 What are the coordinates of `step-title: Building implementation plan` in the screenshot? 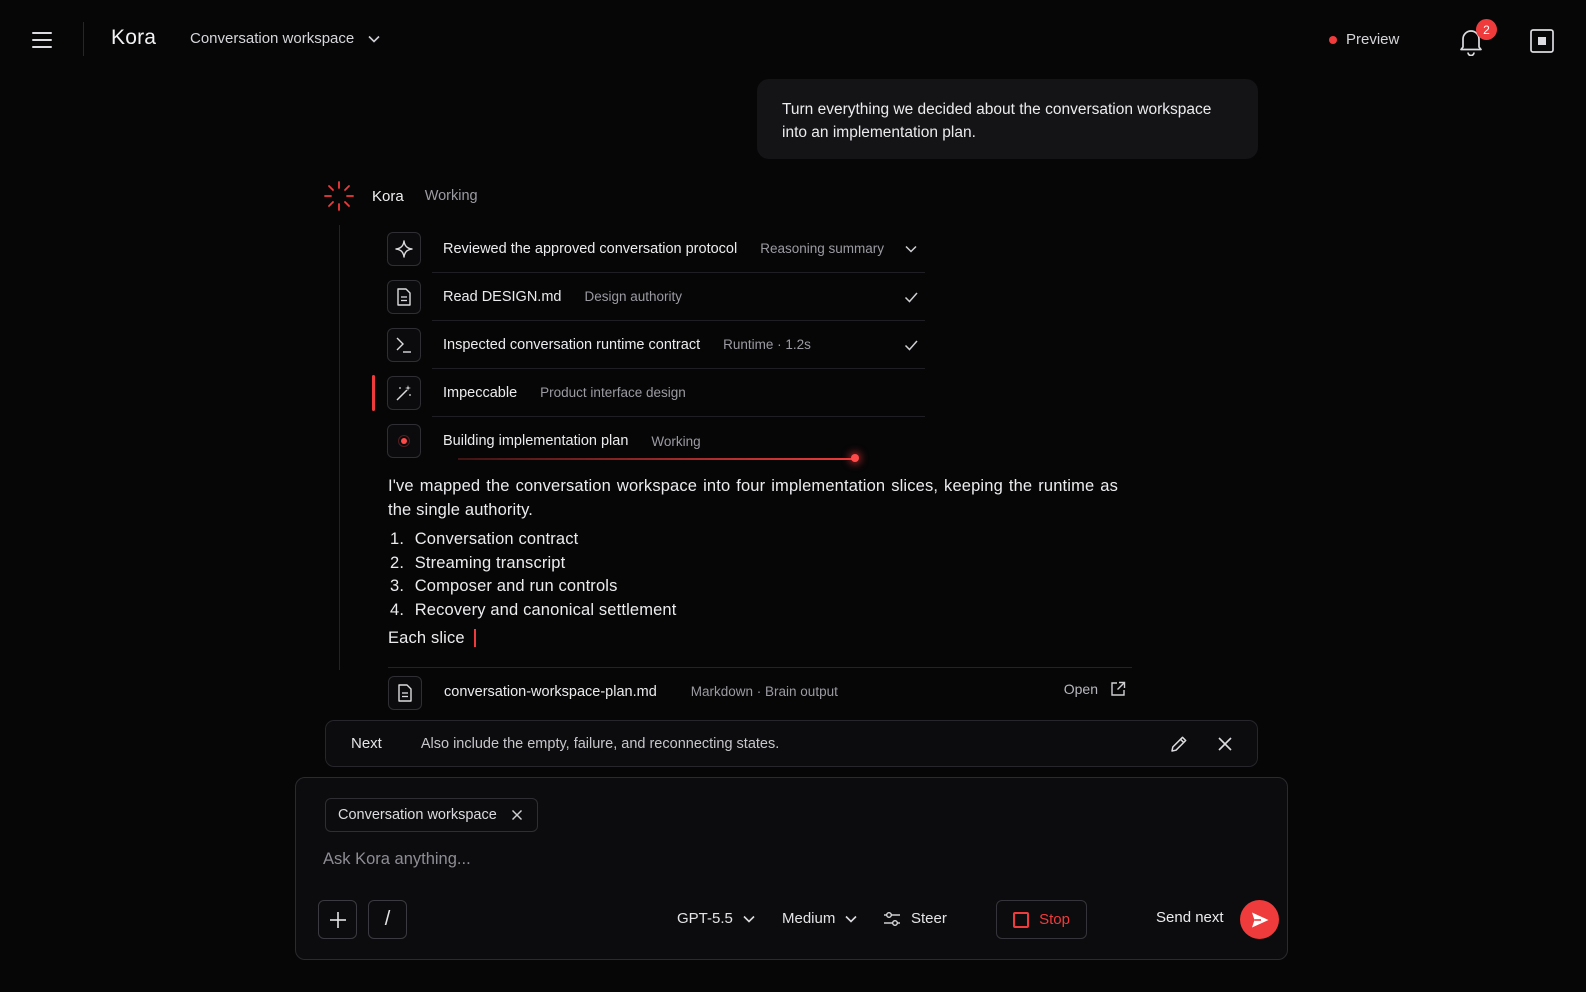 It's located at (536, 441).